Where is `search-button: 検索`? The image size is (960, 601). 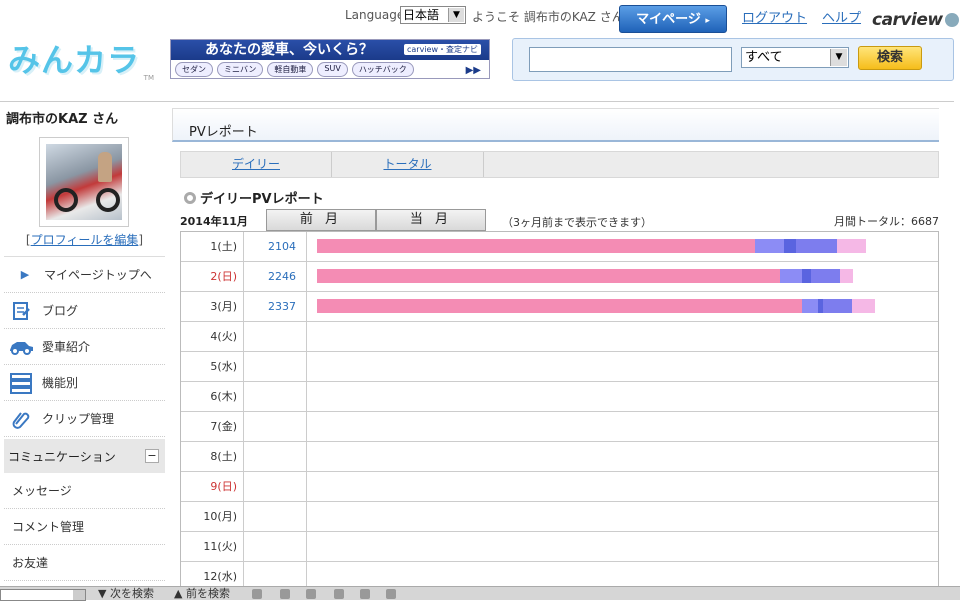
search-button: 検索 is located at coordinates (890, 58).